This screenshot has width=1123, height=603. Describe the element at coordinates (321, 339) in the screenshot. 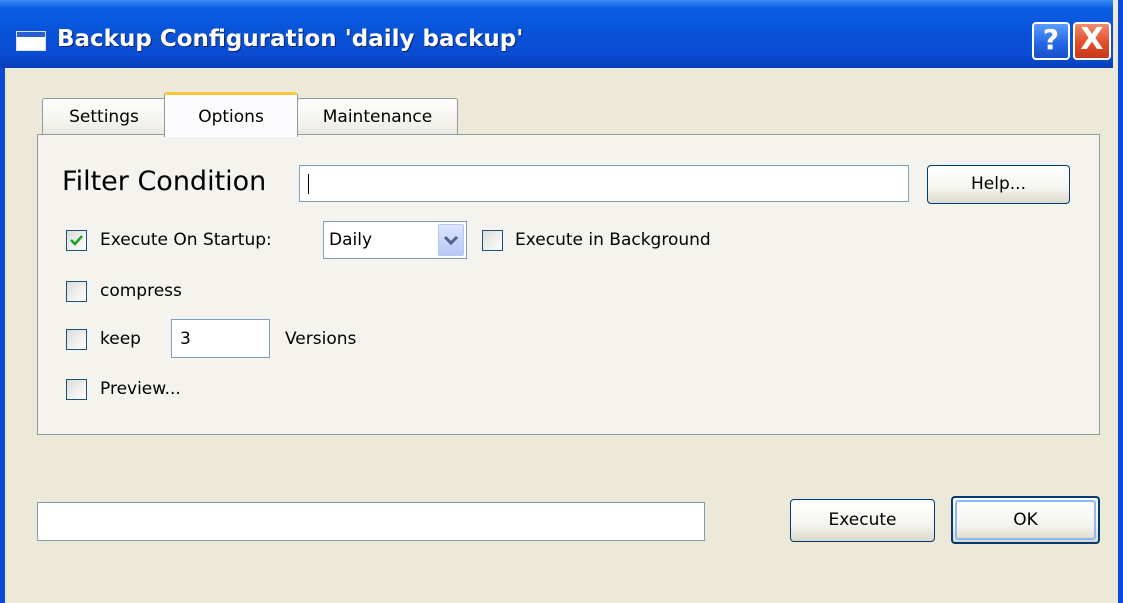

I see `versions-label: Versions` at that location.